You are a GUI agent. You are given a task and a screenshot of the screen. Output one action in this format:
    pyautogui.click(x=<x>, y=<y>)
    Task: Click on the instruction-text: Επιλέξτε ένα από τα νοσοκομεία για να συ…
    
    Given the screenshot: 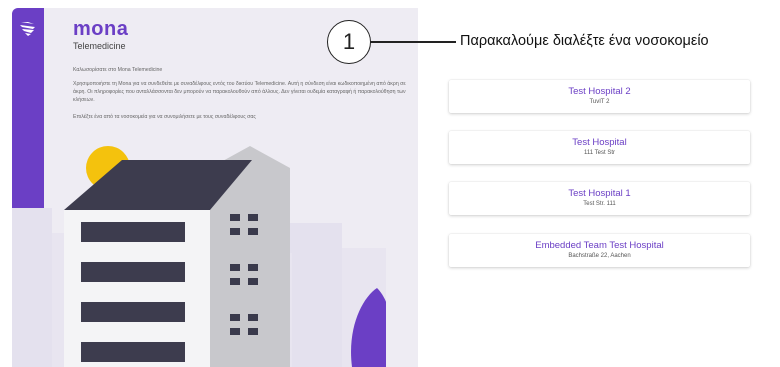 What is the action you would take?
    pyautogui.click(x=164, y=117)
    